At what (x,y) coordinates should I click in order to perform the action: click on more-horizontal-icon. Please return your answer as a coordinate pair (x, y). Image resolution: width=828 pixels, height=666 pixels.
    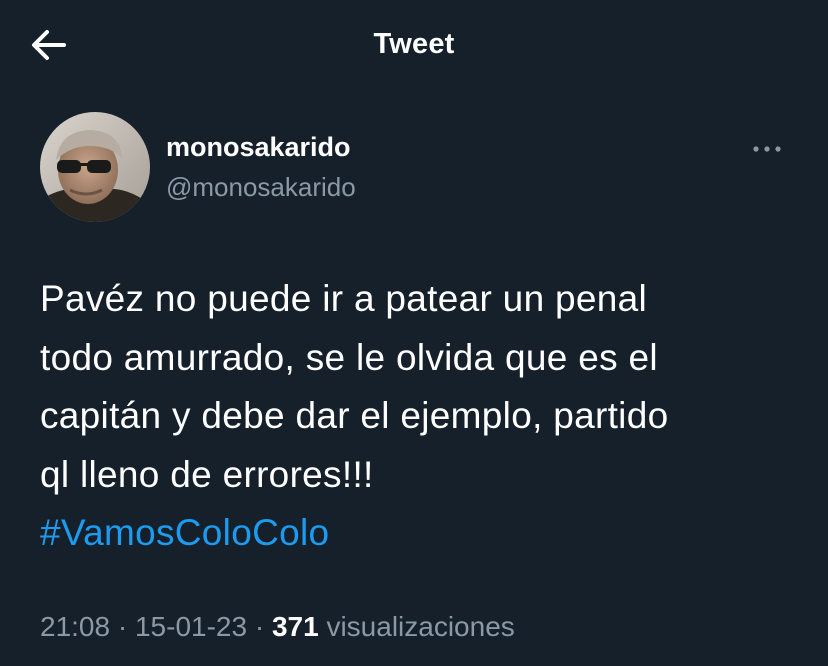
    Looking at the image, I should click on (767, 149).